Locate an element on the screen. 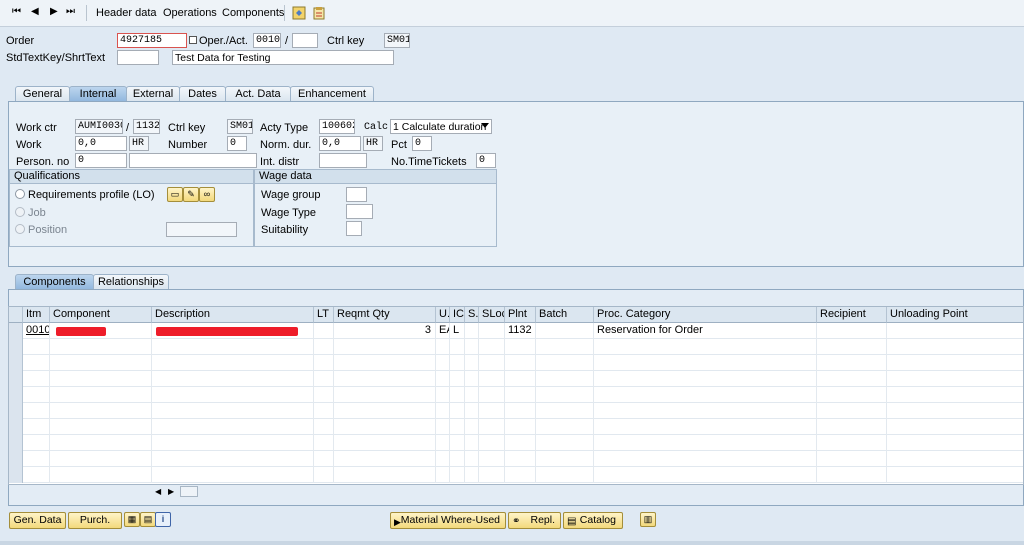 The image size is (1024, 545). repl-button: ⚭ Repl. is located at coordinates (534, 520).